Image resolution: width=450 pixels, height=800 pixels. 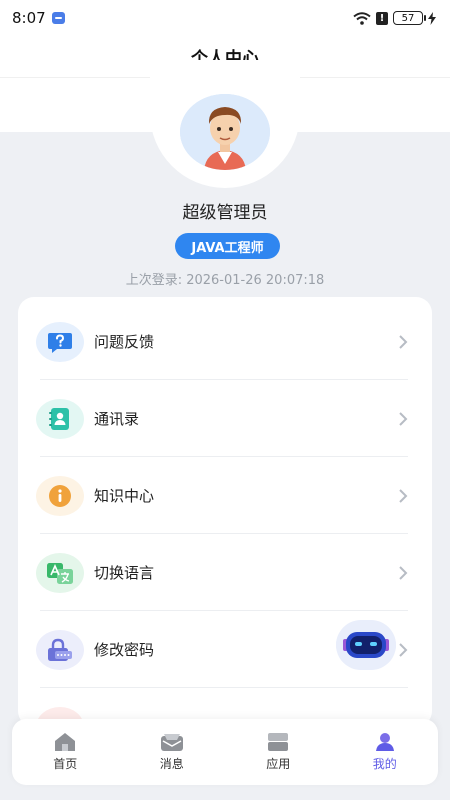 What do you see at coordinates (225, 418) in the screenshot?
I see `menu-item-contacts: 通讯录` at bounding box center [225, 418].